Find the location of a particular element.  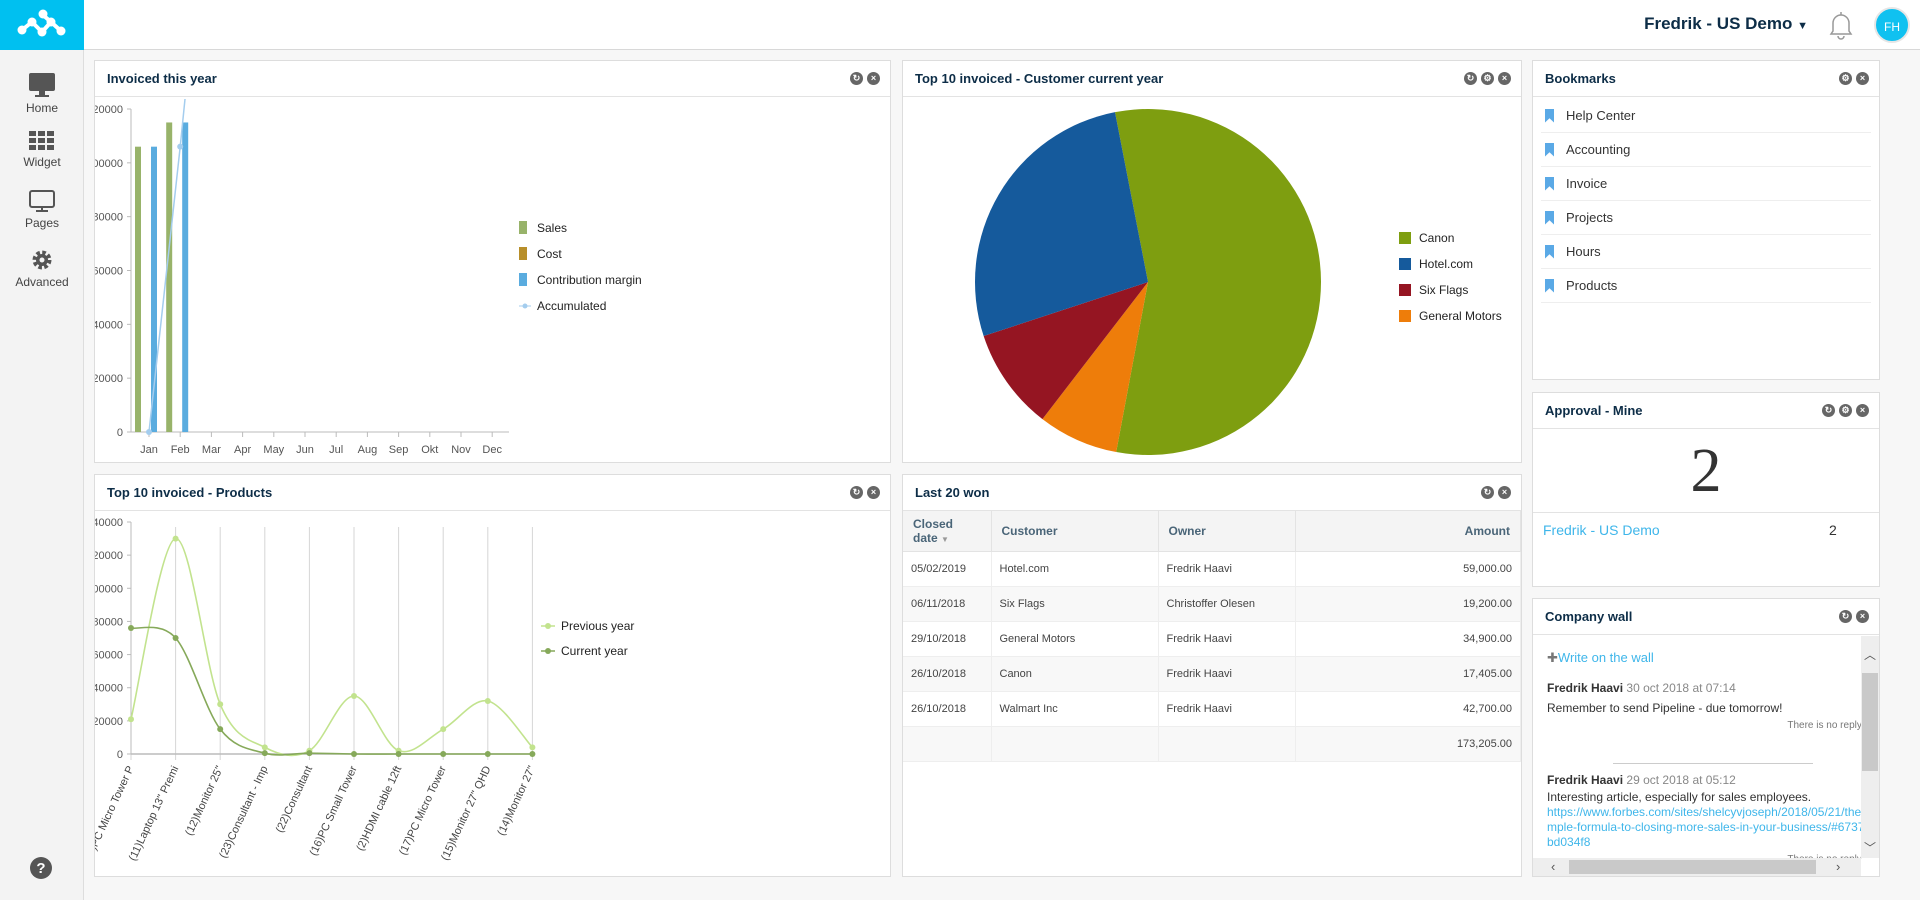

logo-icon is located at coordinates (41, 23).